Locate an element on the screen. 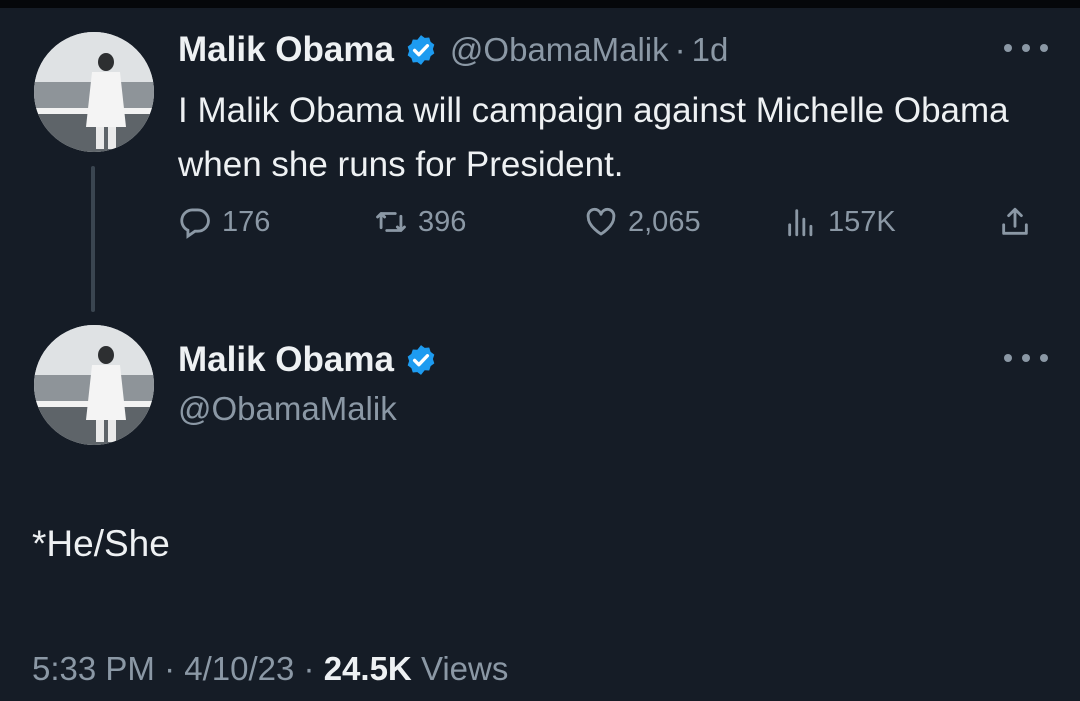  author-name: Malik Obama is located at coordinates (286, 50).